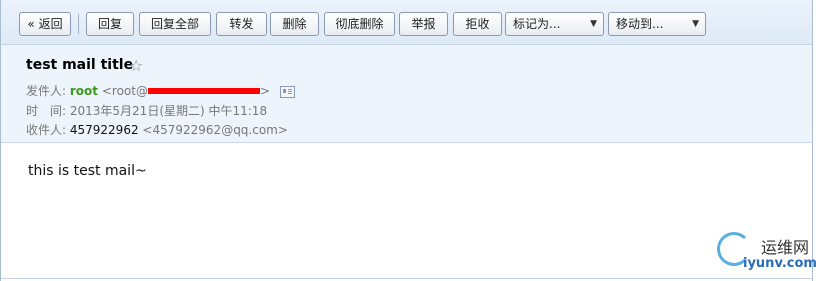  I want to click on contact-card-icon, so click(287, 91).